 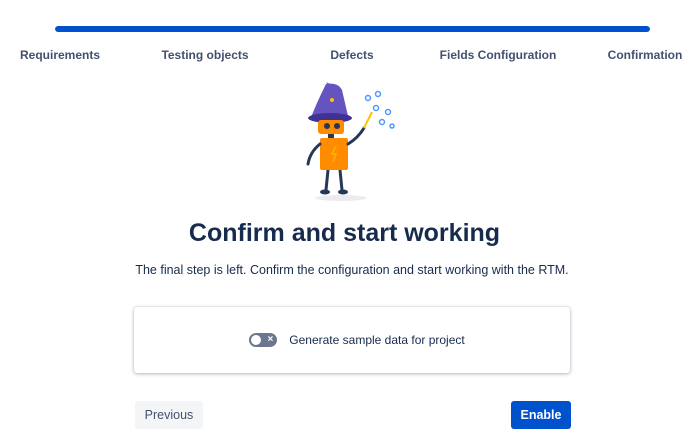 I want to click on sample-data-label: Generate sample data for project, so click(x=377, y=340).